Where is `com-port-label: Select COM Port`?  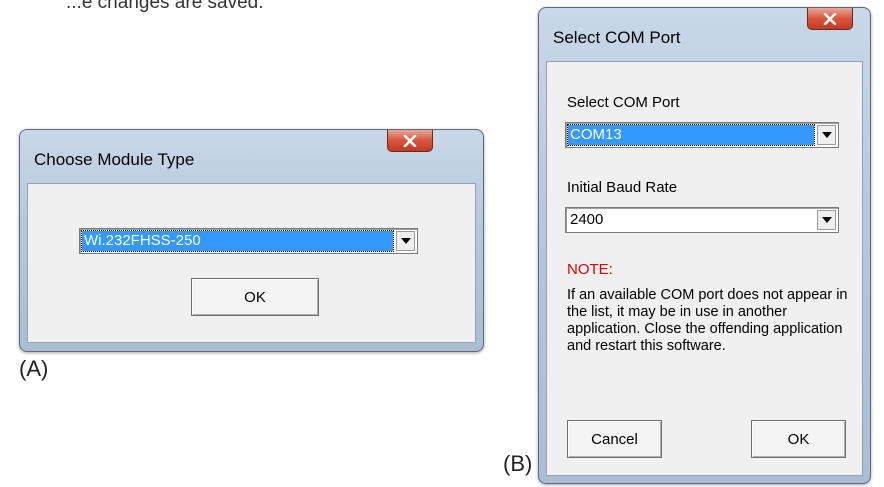
com-port-label: Select COM Port is located at coordinates (623, 102).